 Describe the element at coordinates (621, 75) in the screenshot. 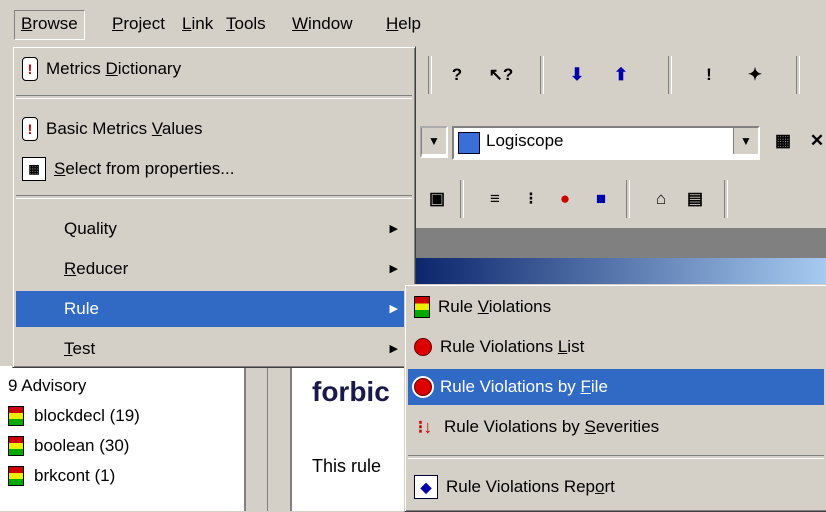

I see `sort-up-icon: ⬆` at that location.